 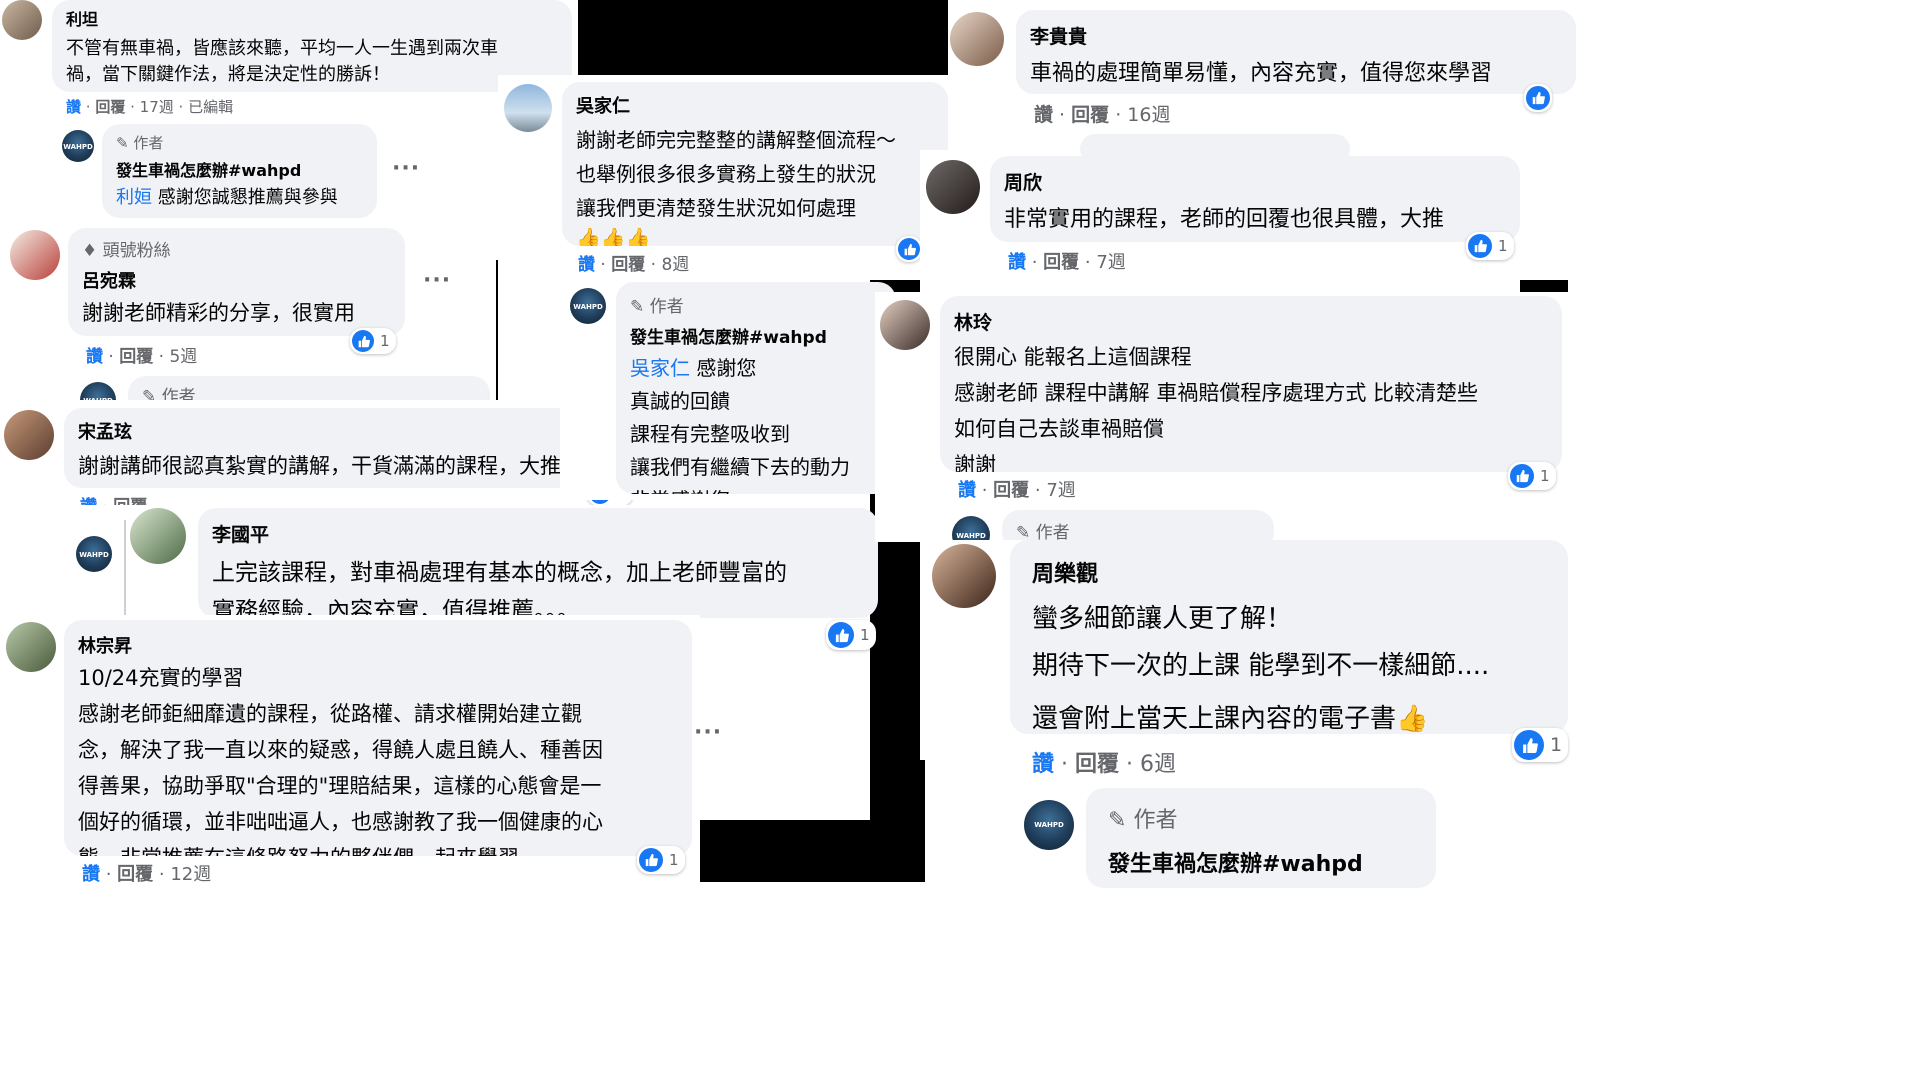 I want to click on reply-bubble: ✎ 作者 發生車禍怎麼辦#wahpd 利姮 感謝您誠懇推薦與參與, so click(x=239, y=171).